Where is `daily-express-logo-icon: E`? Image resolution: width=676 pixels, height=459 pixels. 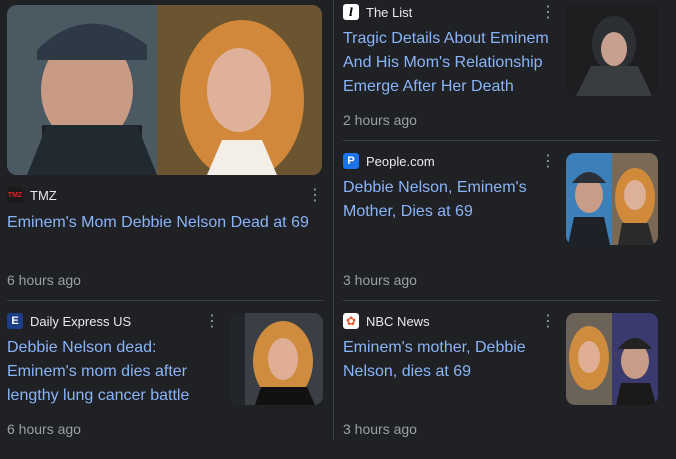
daily-express-logo-icon: E is located at coordinates (15, 321).